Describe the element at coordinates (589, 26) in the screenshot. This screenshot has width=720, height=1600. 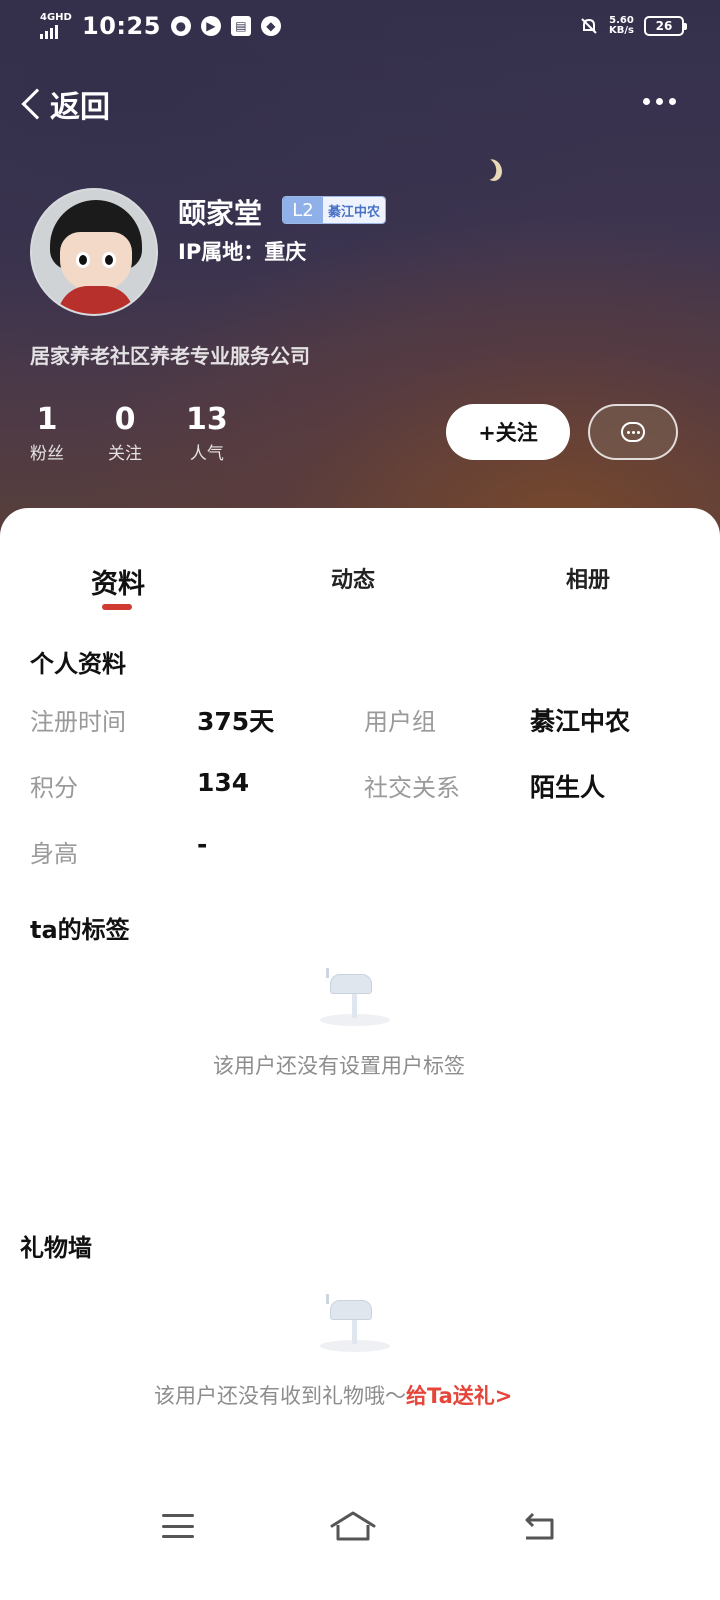
I see `mute-bell-icon` at that location.